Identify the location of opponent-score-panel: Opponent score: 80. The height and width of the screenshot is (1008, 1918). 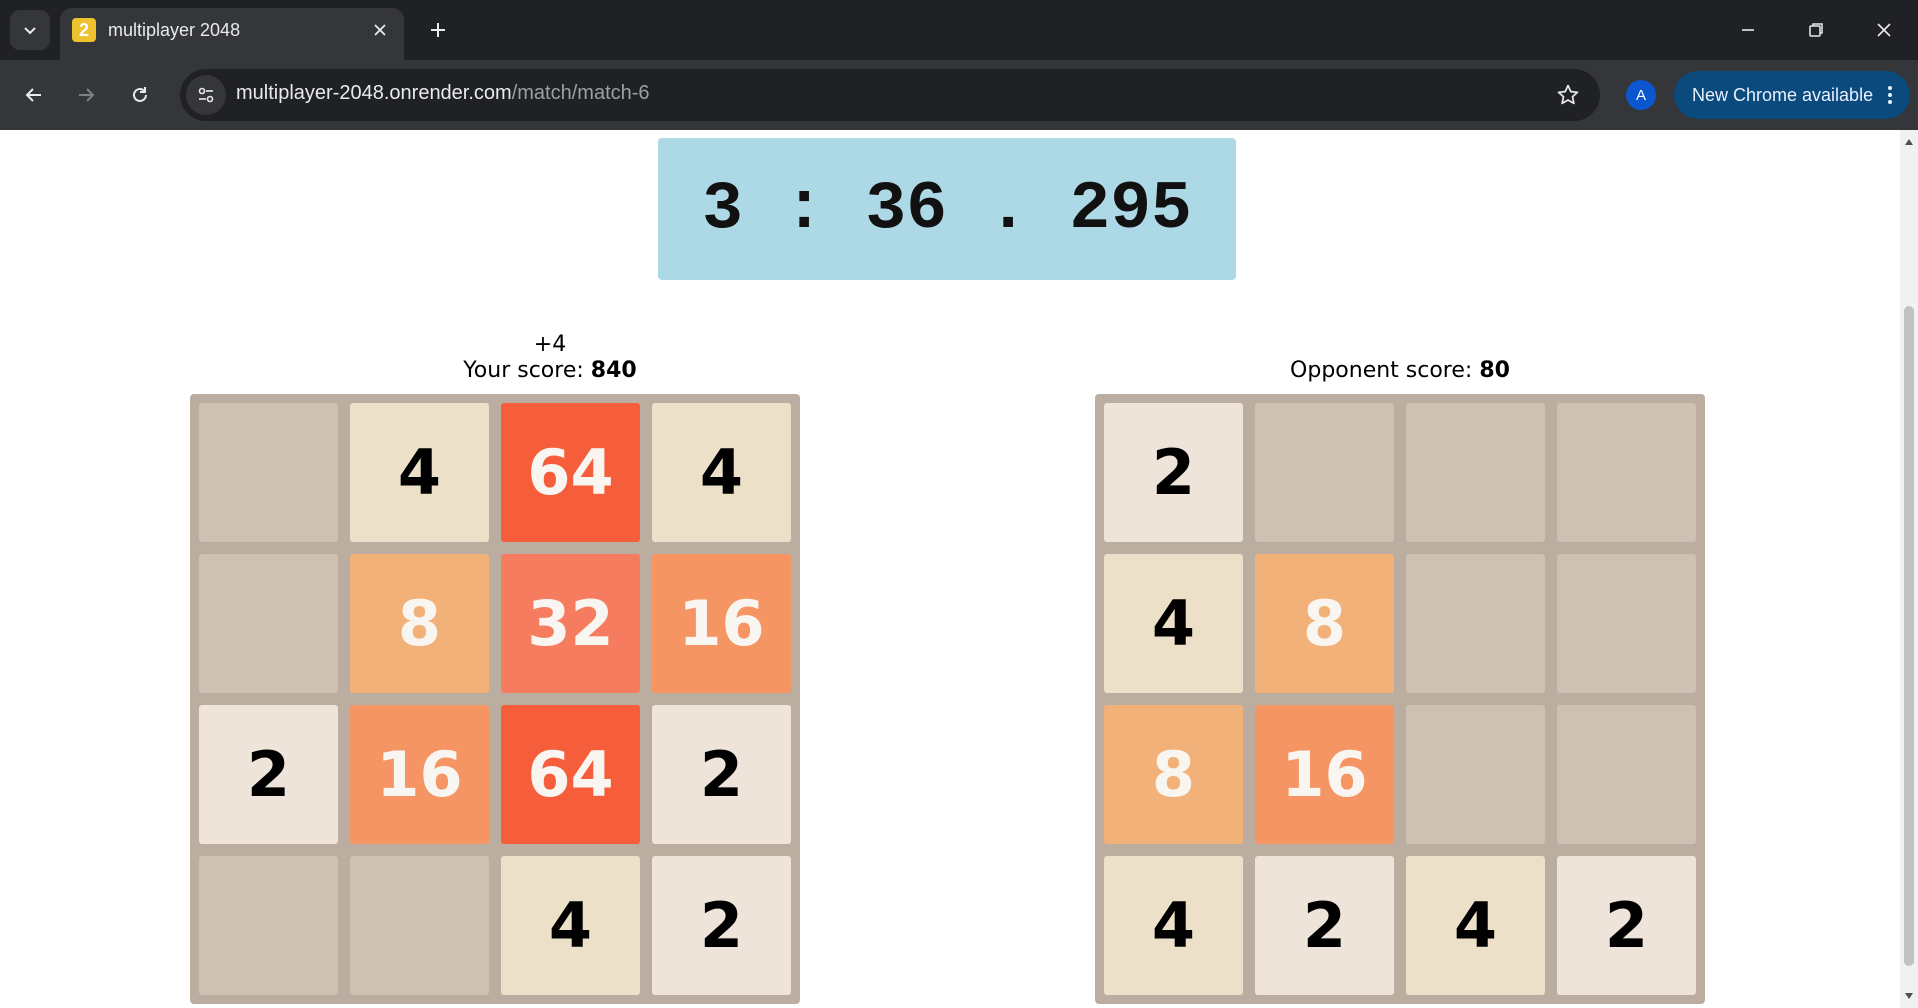
(1400, 371).